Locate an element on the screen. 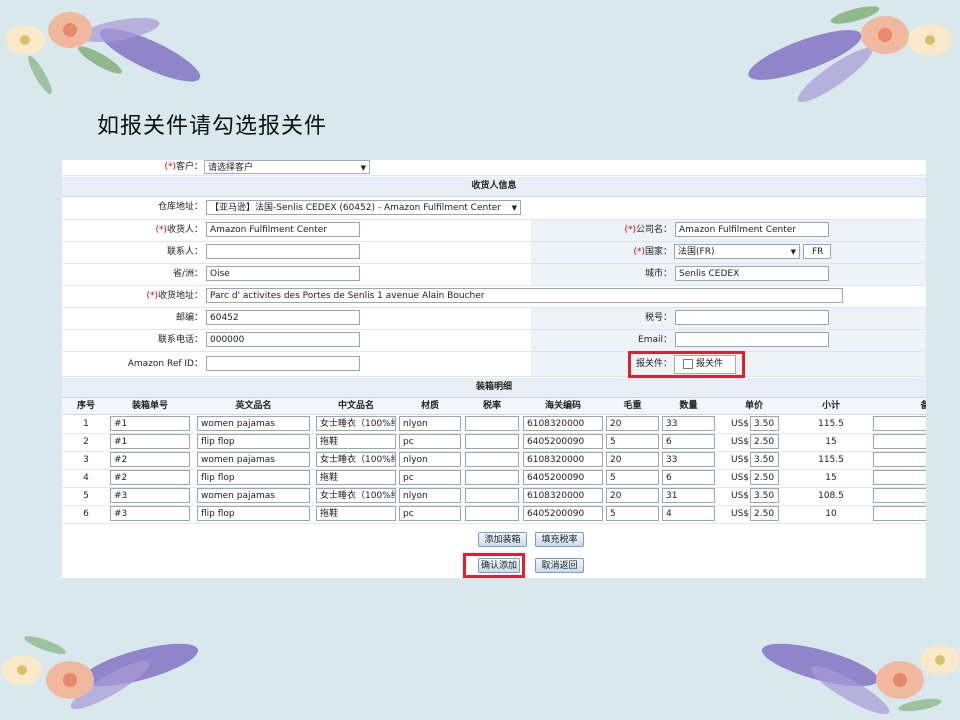 The width and height of the screenshot is (960, 720). email-input is located at coordinates (752, 339).